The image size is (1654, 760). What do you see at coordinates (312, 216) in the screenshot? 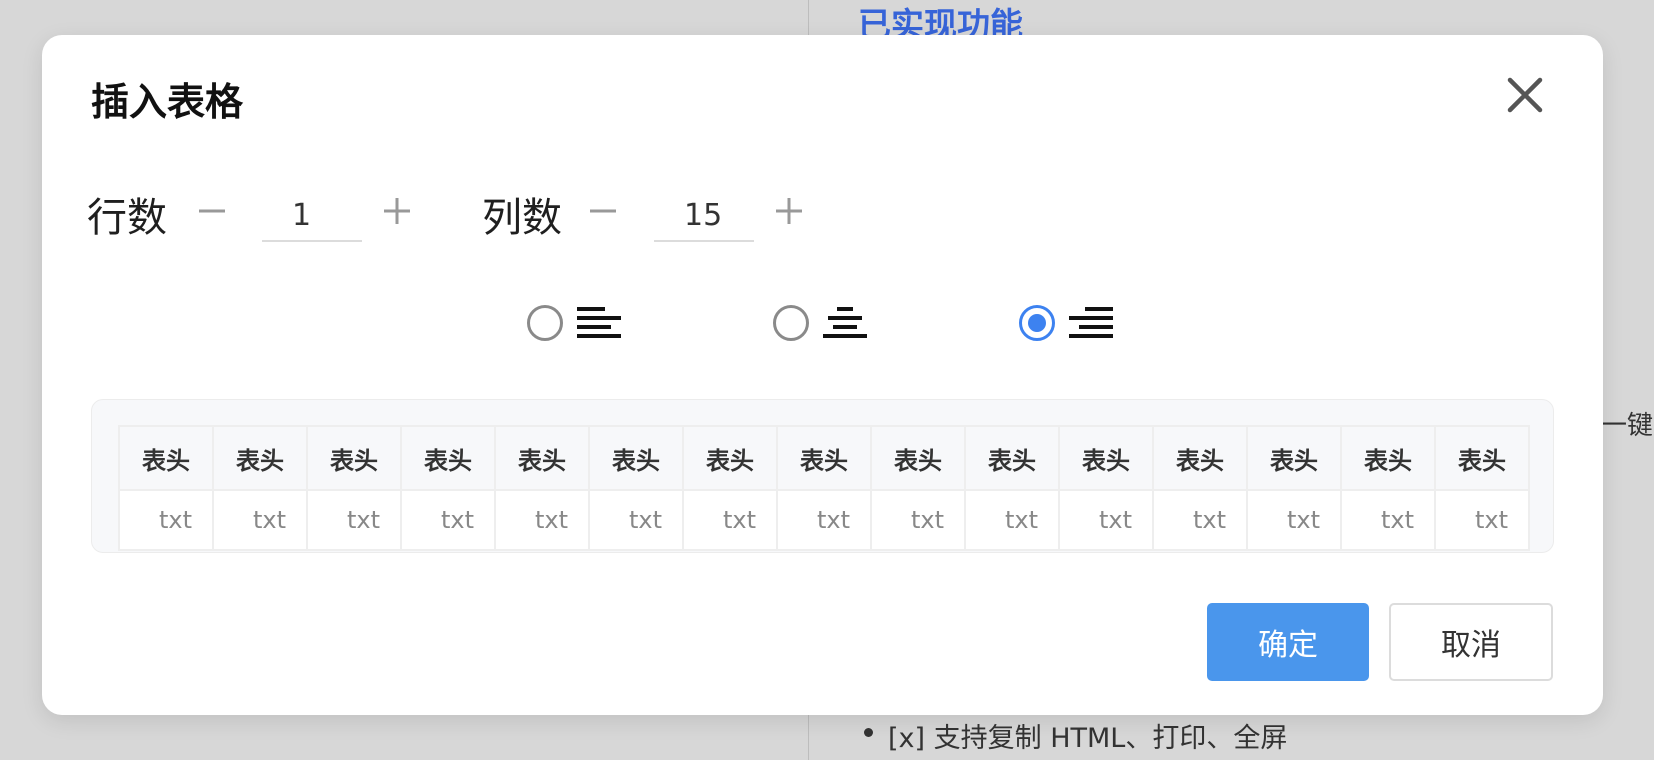
I see `rows-input` at bounding box center [312, 216].